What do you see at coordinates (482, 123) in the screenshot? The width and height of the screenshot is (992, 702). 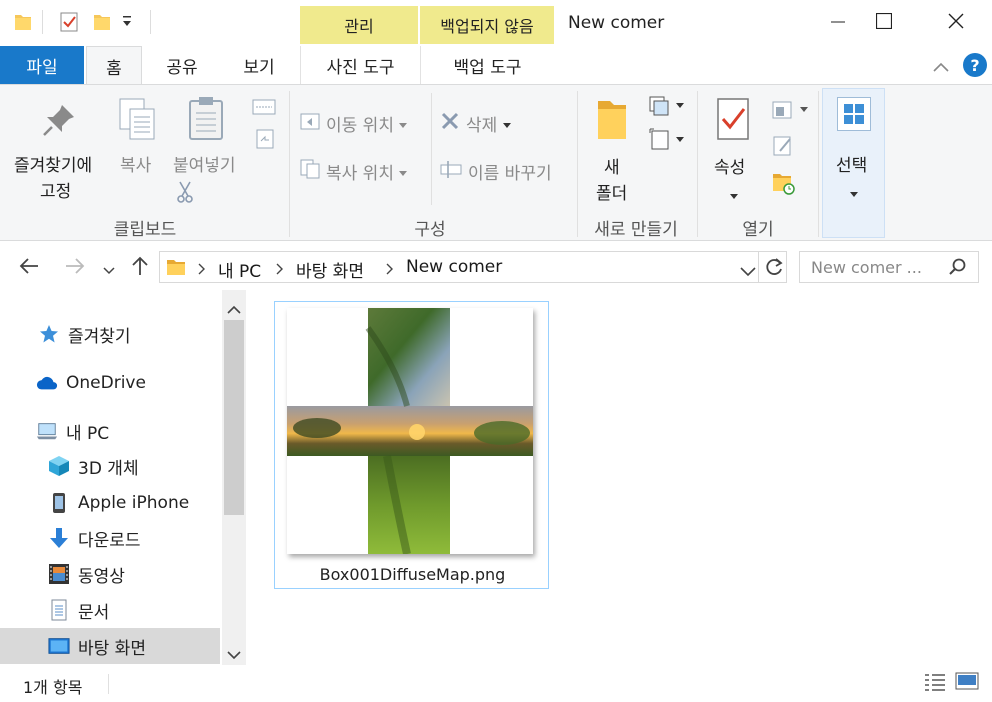 I see `delete-button: 삭제` at bounding box center [482, 123].